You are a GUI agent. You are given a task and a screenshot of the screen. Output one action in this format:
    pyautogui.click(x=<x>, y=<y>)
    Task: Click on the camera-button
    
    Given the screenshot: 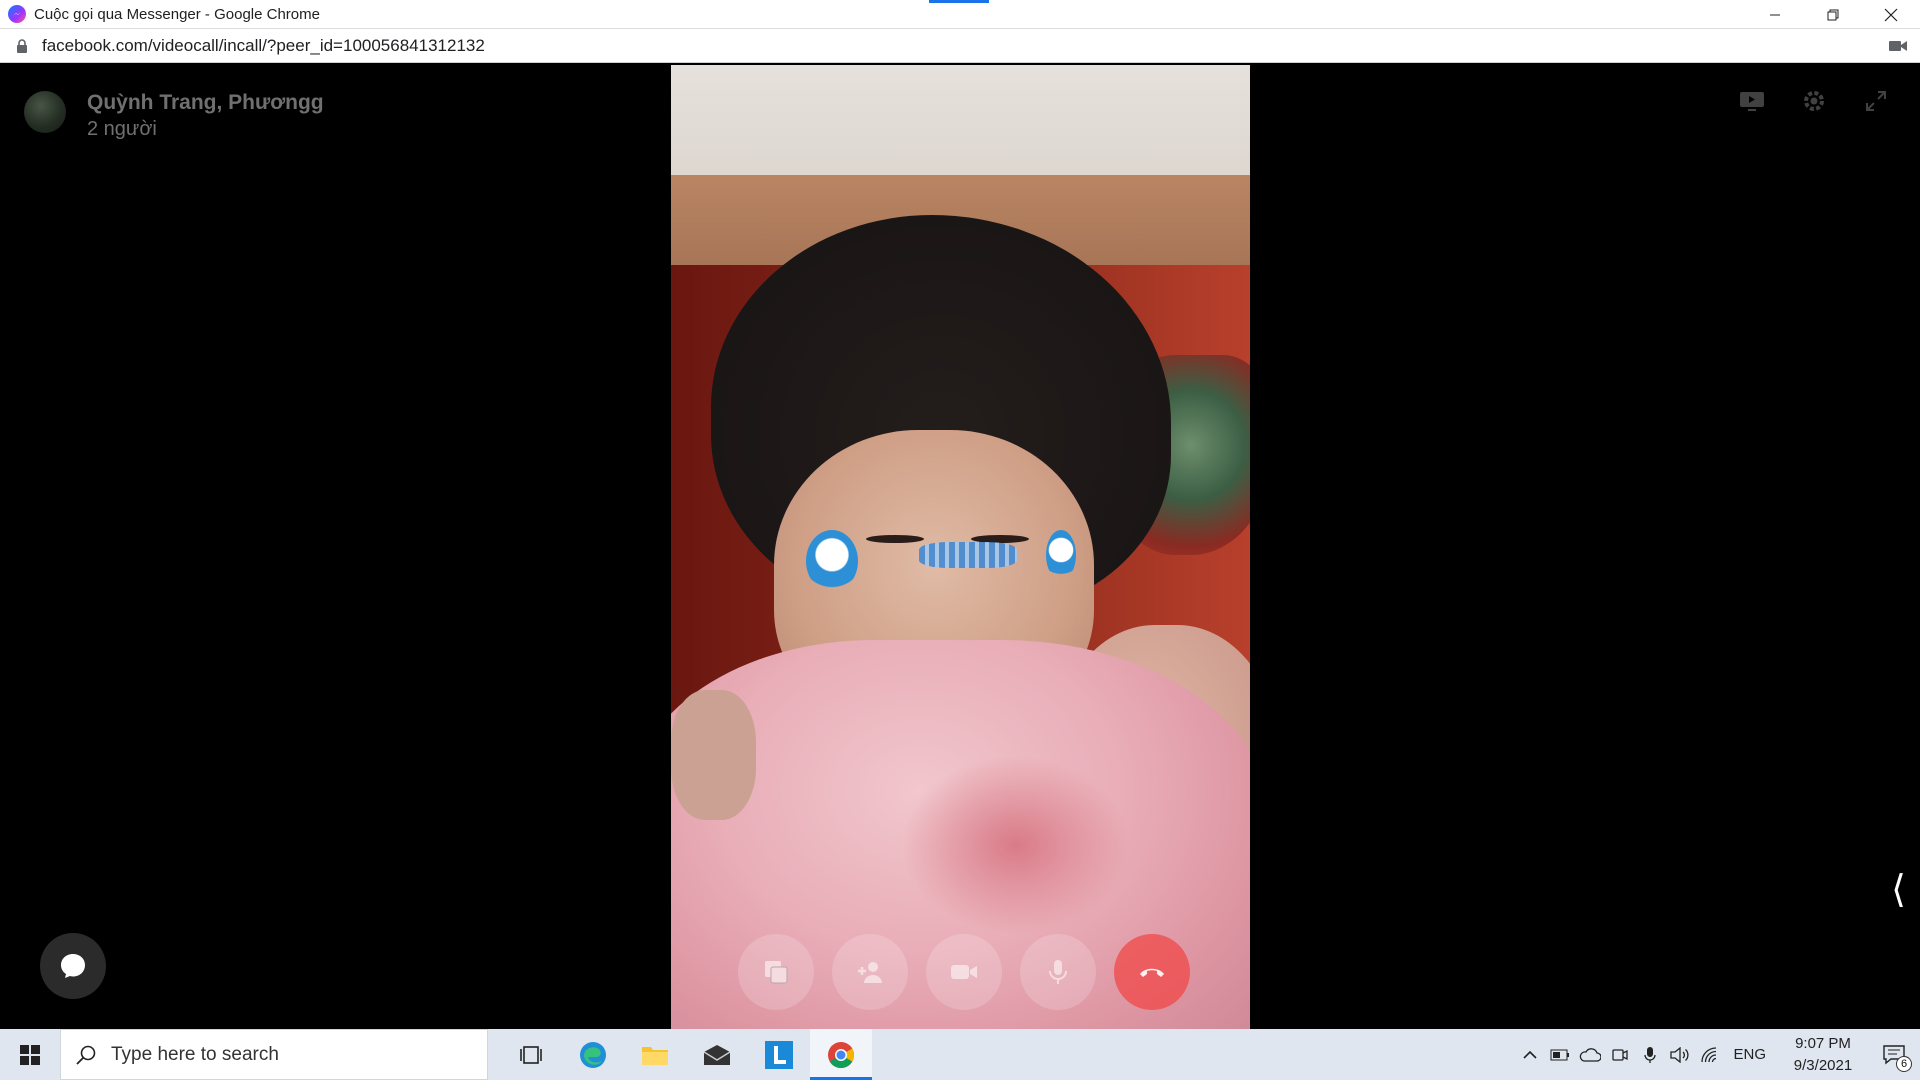 What is the action you would take?
    pyautogui.click(x=964, y=972)
    